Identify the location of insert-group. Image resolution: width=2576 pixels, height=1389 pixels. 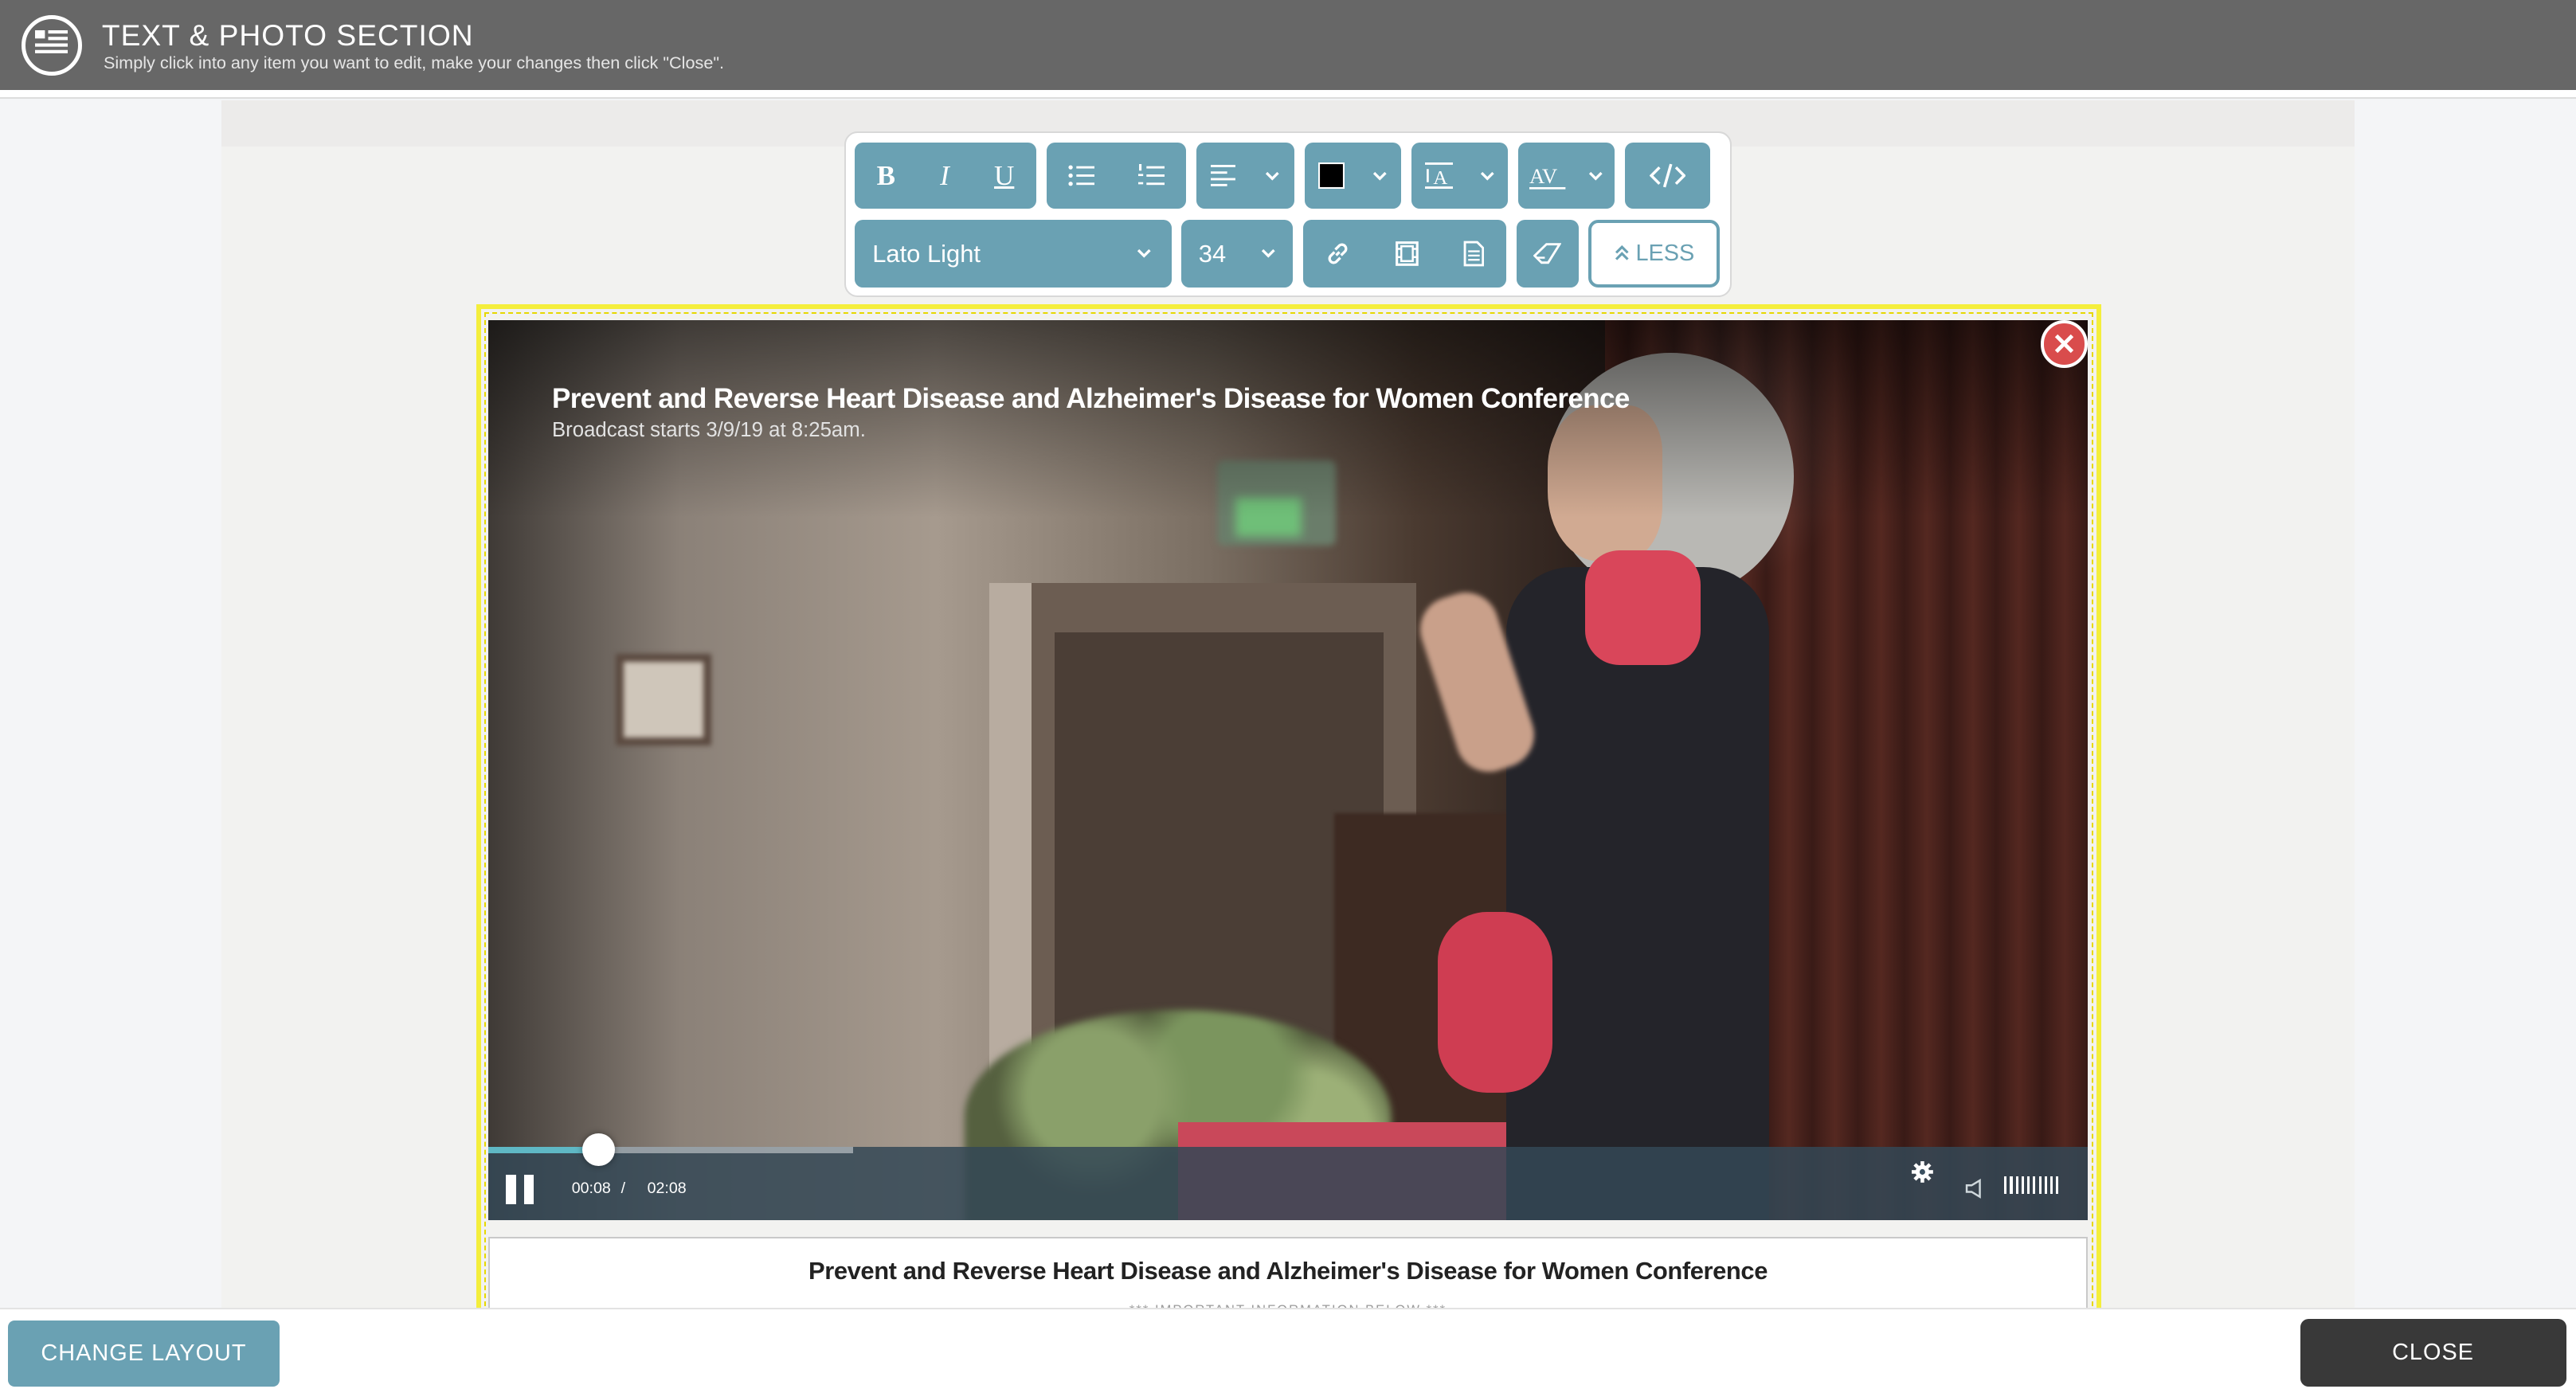
(1404, 254).